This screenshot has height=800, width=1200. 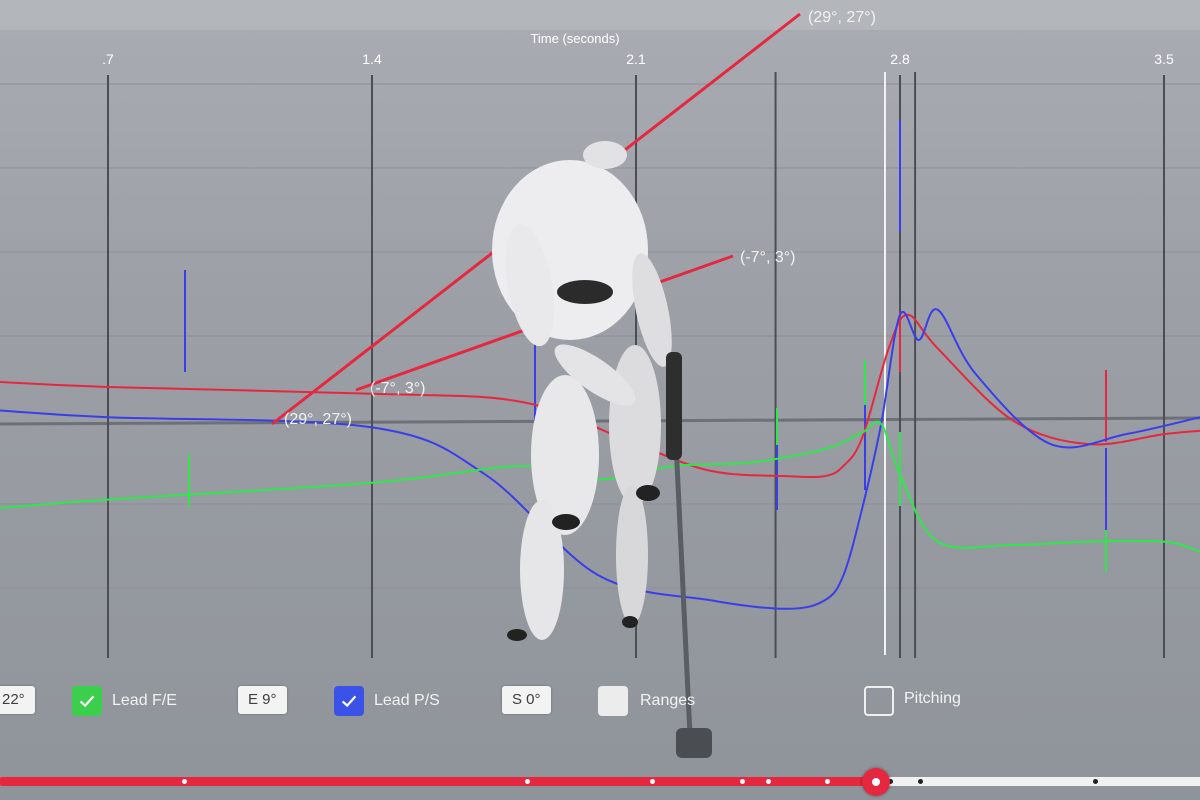 What do you see at coordinates (144, 700) in the screenshot?
I see `lead-fe-label: Lead F/E` at bounding box center [144, 700].